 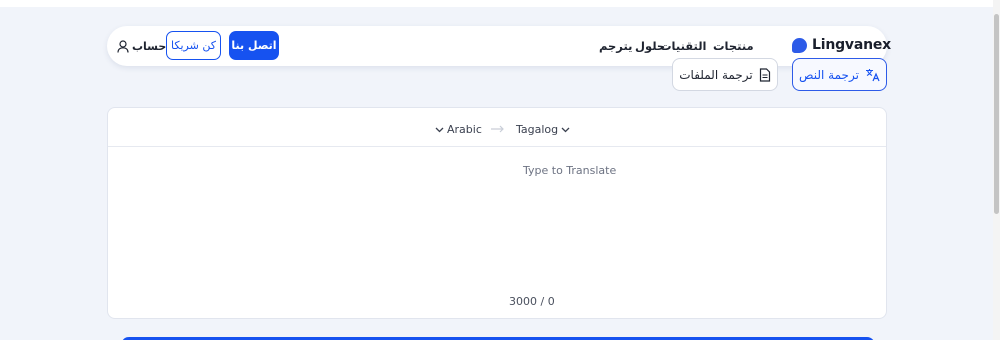 I want to click on swap-arrow-icon, so click(x=498, y=129).